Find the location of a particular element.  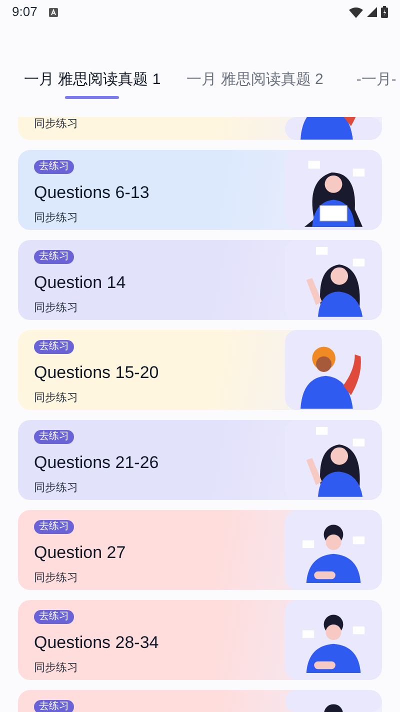

exercise-card: 去练习 Question 14 同步练习 is located at coordinates (200, 280).